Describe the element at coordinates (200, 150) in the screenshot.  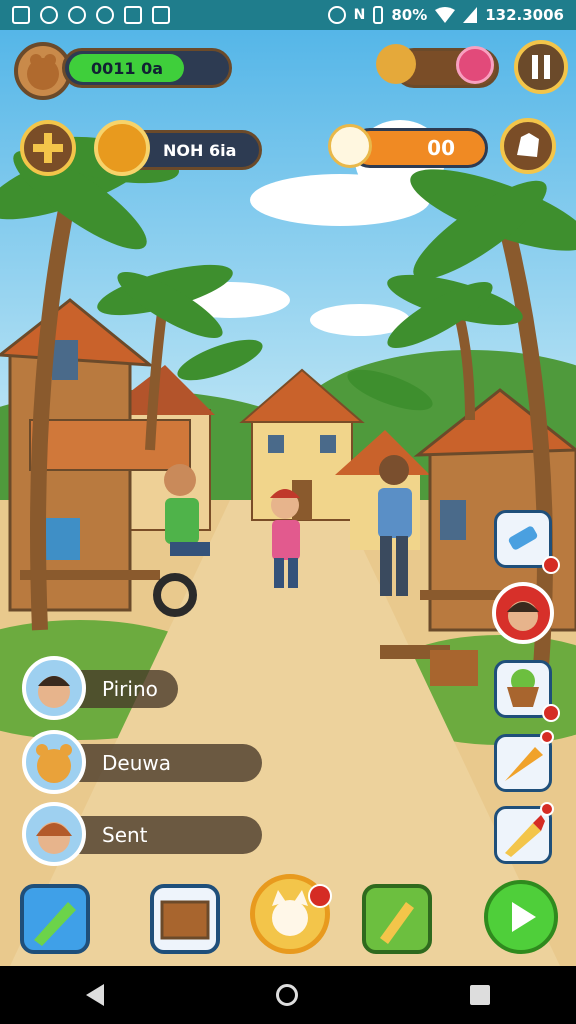
I see `coins-label: NOH 6ia` at that location.